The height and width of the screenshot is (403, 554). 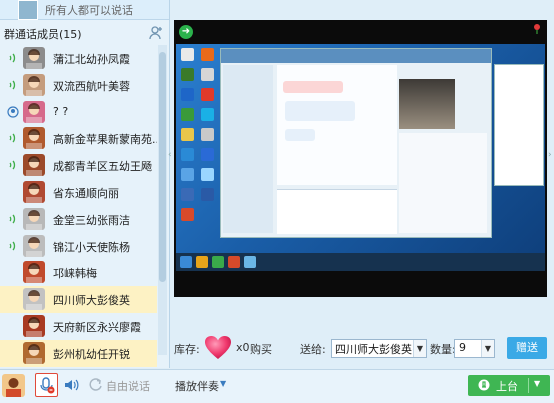 I want to click on member-row: 蒲江北幼孙凤霞, so click(x=78, y=58).